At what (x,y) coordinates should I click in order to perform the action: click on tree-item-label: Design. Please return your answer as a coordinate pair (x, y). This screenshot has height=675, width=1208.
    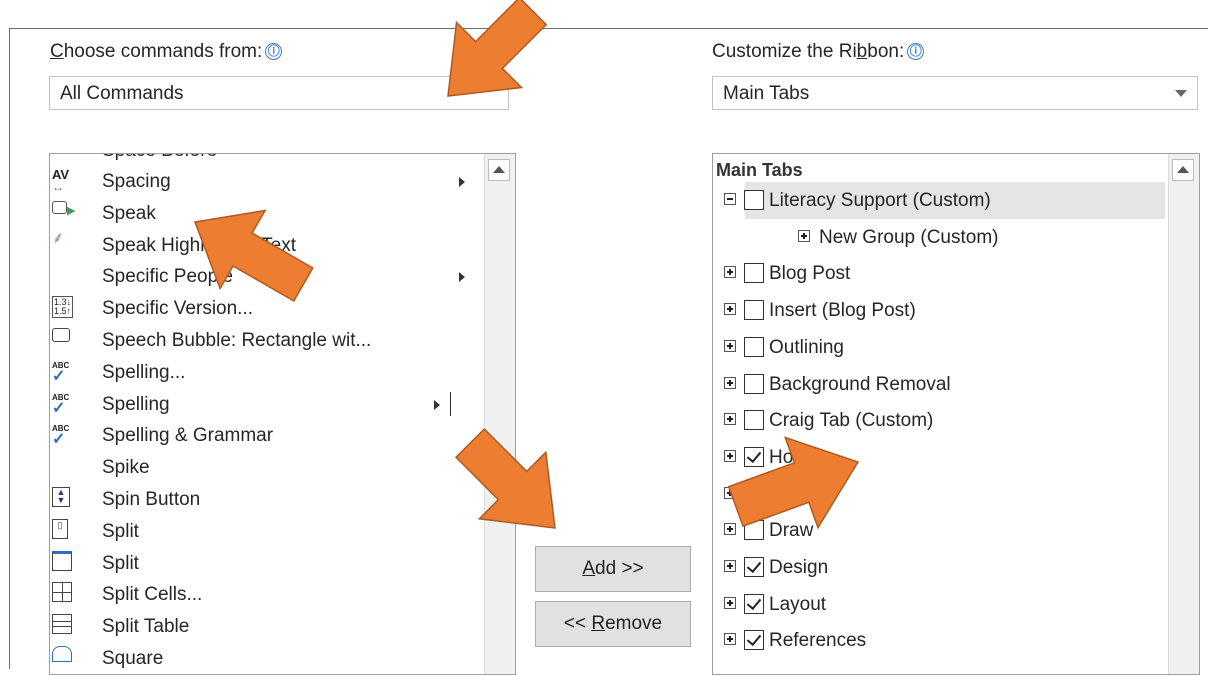
    Looking at the image, I should click on (799, 567).